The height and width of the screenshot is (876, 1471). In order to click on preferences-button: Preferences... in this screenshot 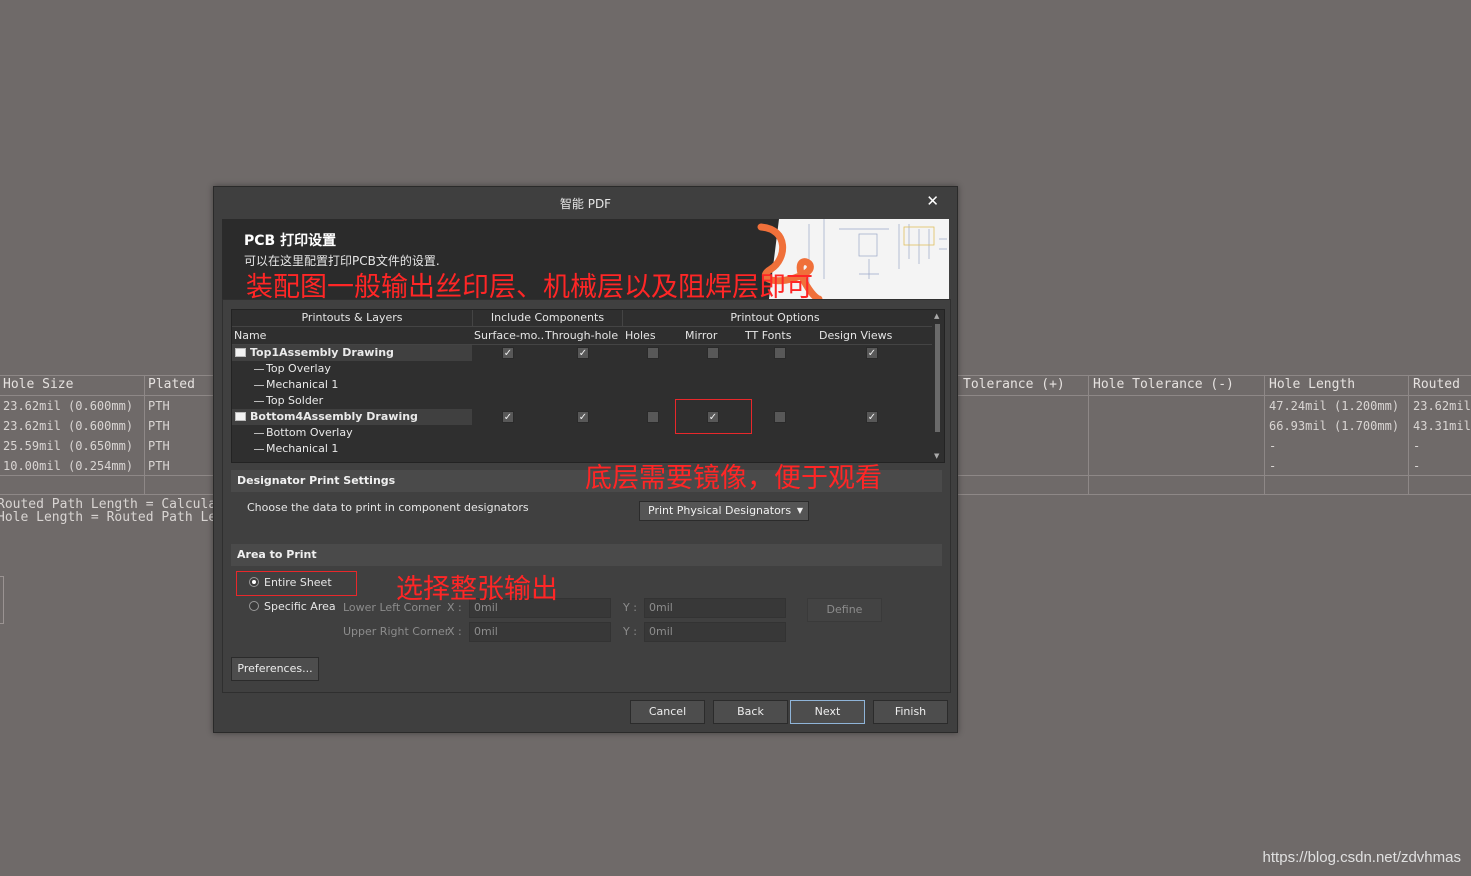, I will do `click(275, 669)`.